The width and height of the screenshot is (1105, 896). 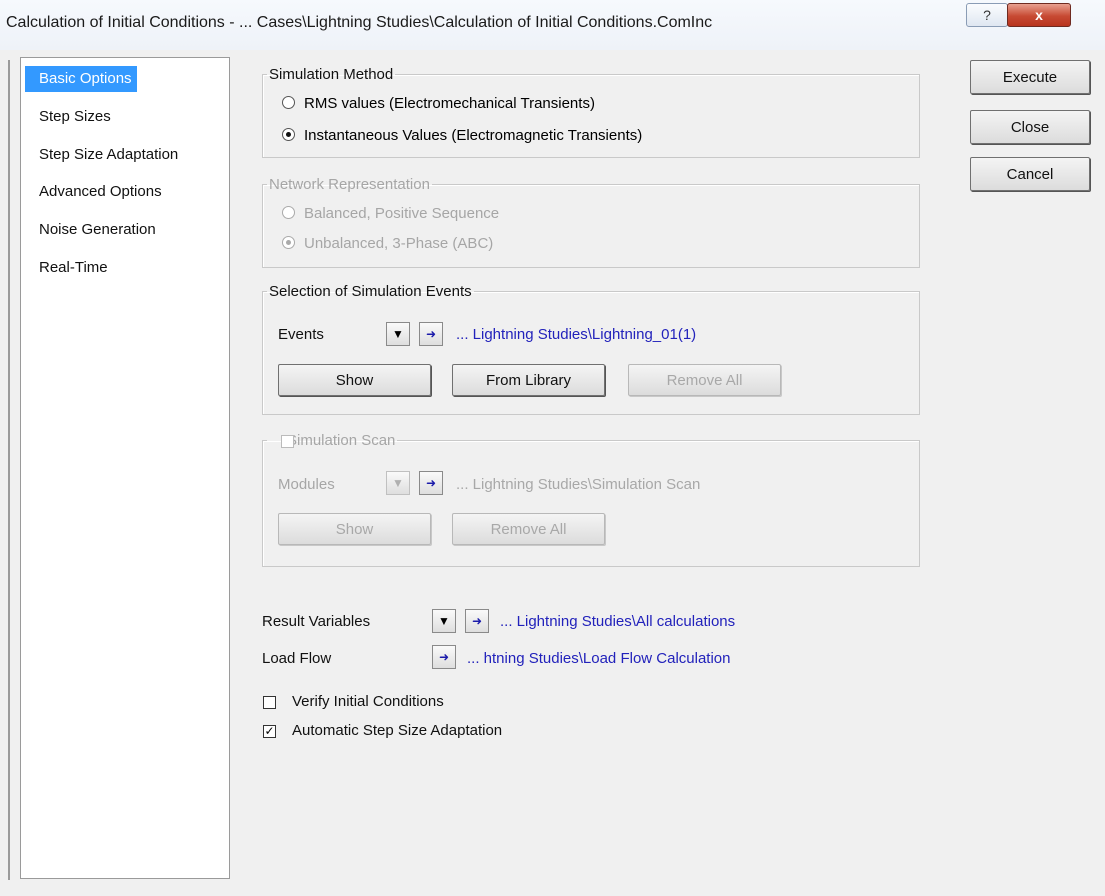 I want to click on execute-button: Execute, so click(x=1030, y=77).